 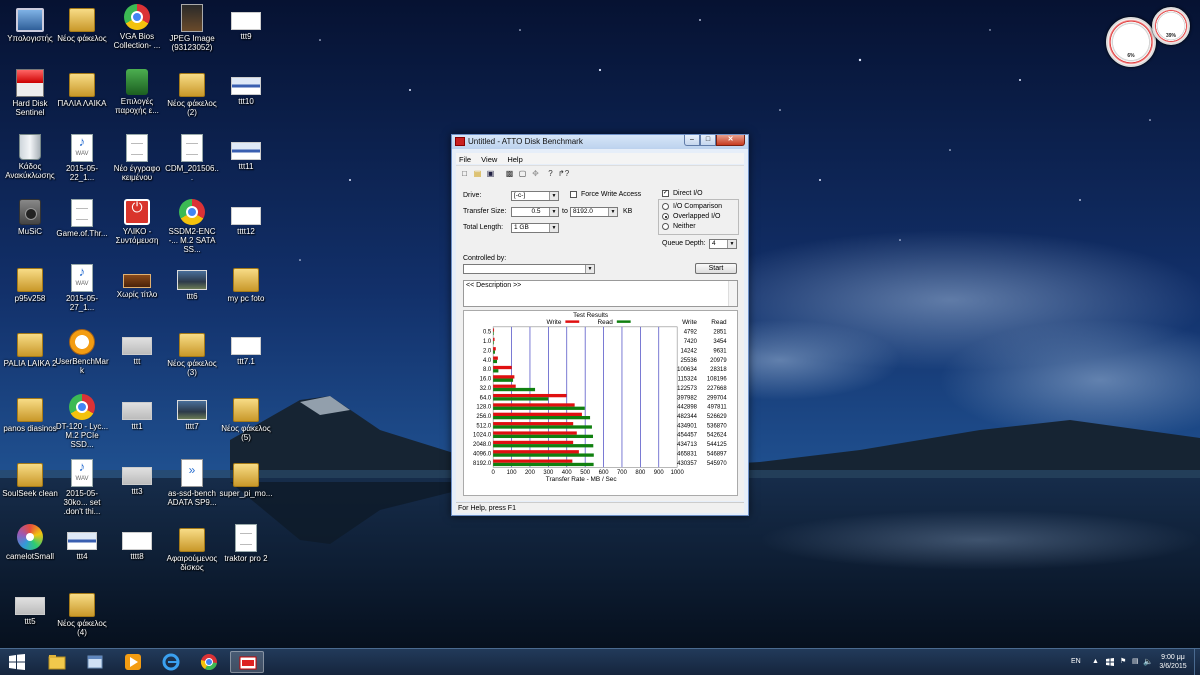 What do you see at coordinates (30, 478) in the screenshot?
I see `desktop-icon: SoulSeek clean` at bounding box center [30, 478].